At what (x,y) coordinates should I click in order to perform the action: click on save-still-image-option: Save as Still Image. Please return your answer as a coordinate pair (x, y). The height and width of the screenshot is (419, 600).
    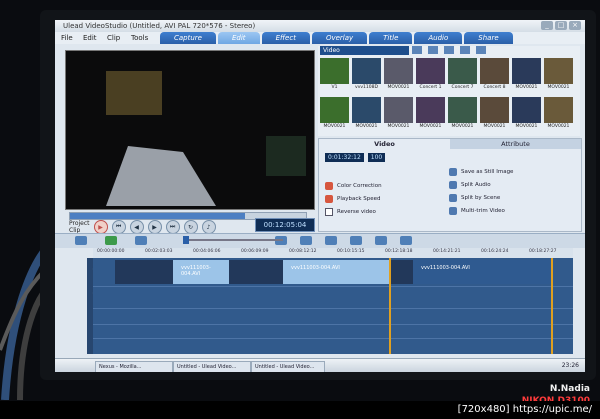
    Looking at the image, I should click on (481, 171).